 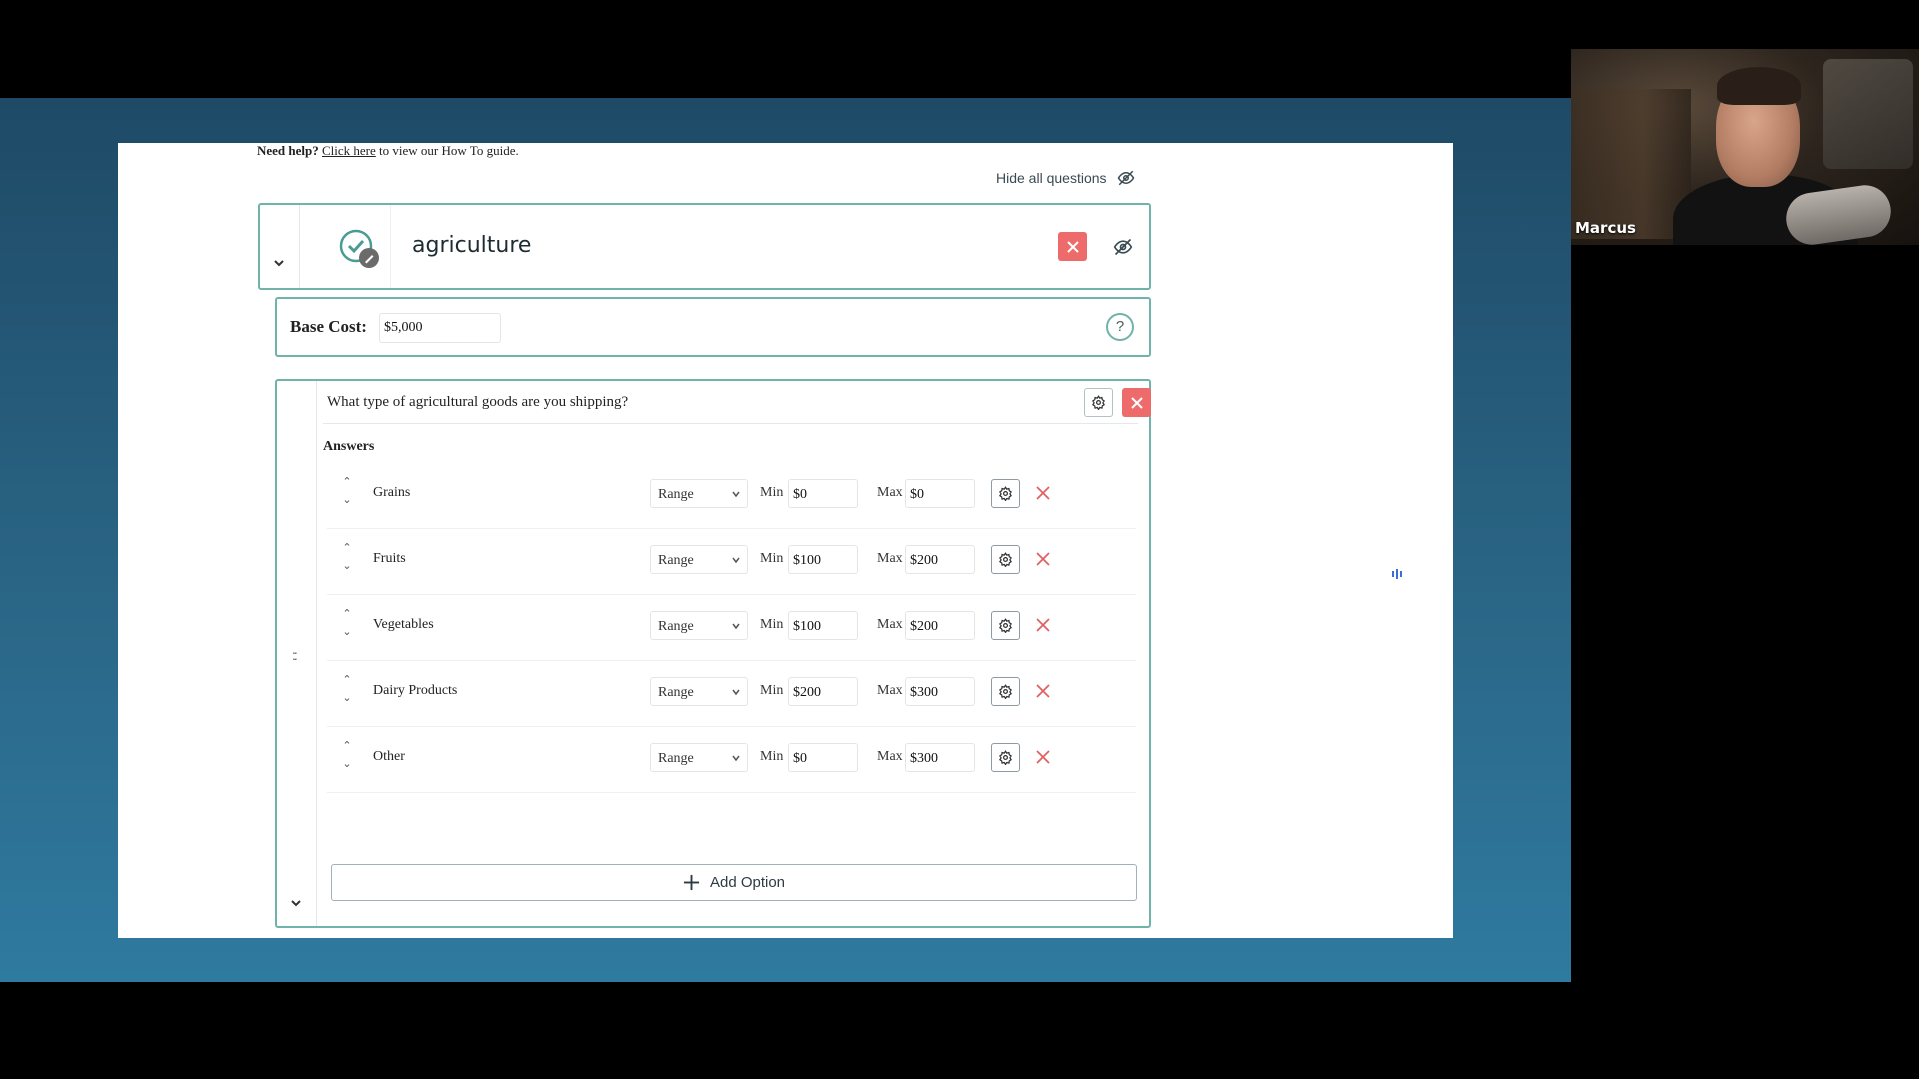 What do you see at coordinates (823, 691) in the screenshot?
I see `min-input: $200` at bounding box center [823, 691].